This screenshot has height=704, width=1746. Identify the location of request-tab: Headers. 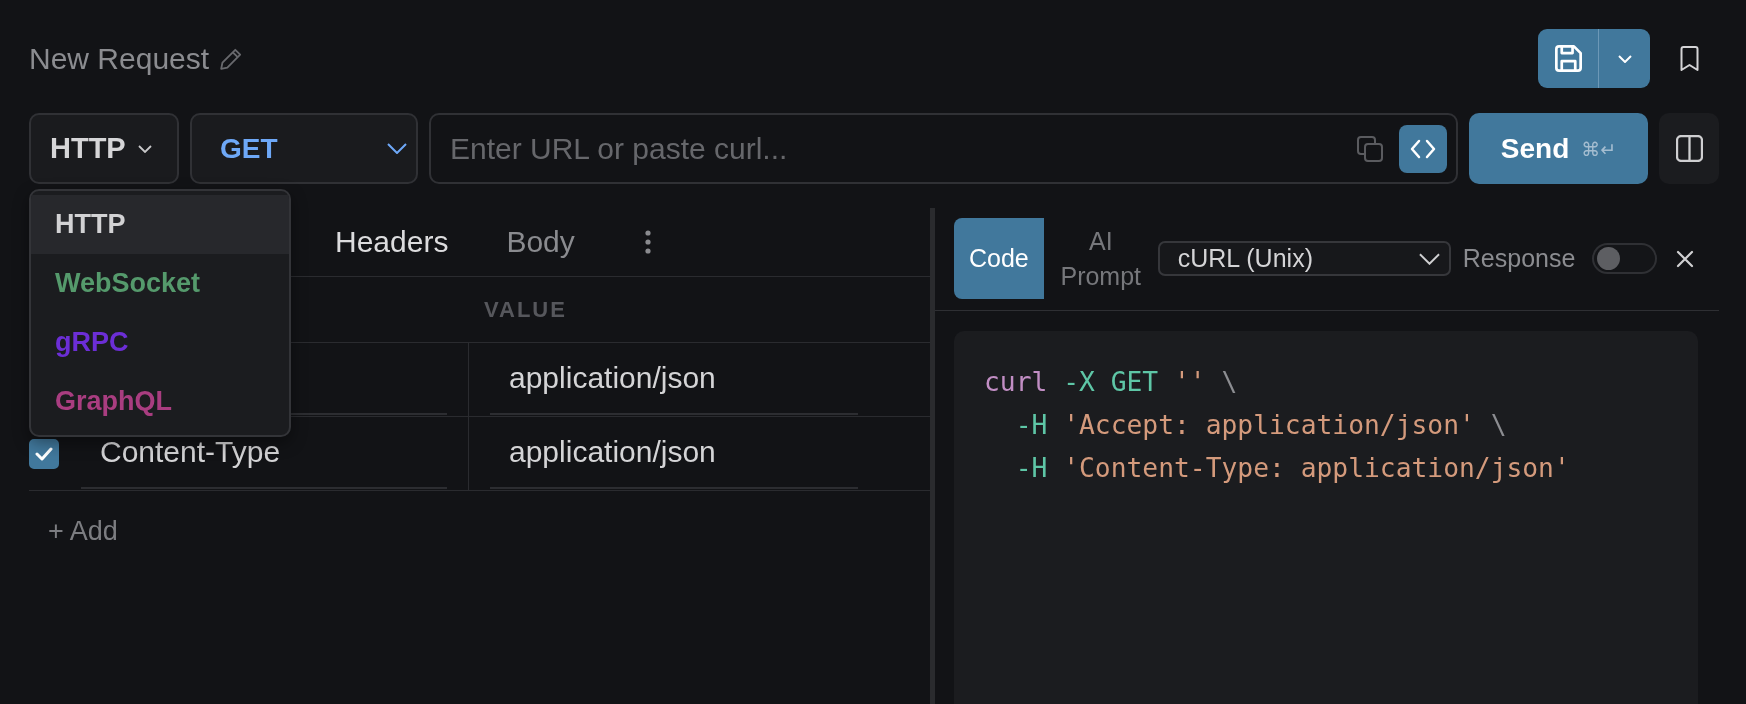
(392, 242).